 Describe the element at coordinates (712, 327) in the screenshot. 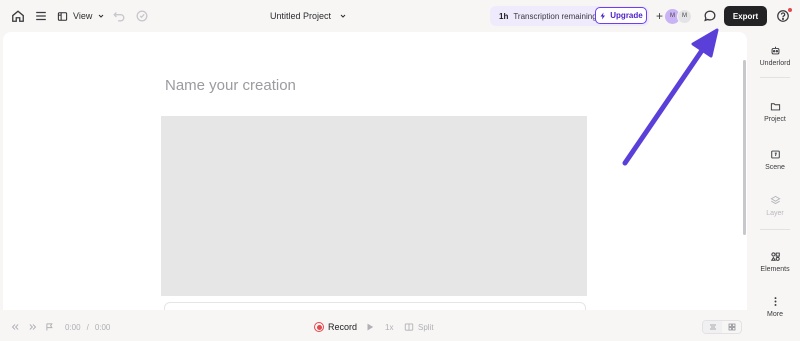

I see `list-view-icon` at that location.